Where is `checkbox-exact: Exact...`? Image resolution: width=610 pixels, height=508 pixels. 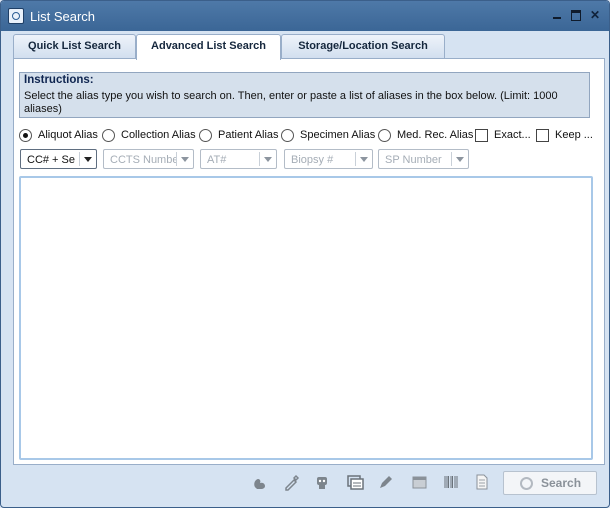
checkbox-exact: Exact... is located at coordinates (503, 135).